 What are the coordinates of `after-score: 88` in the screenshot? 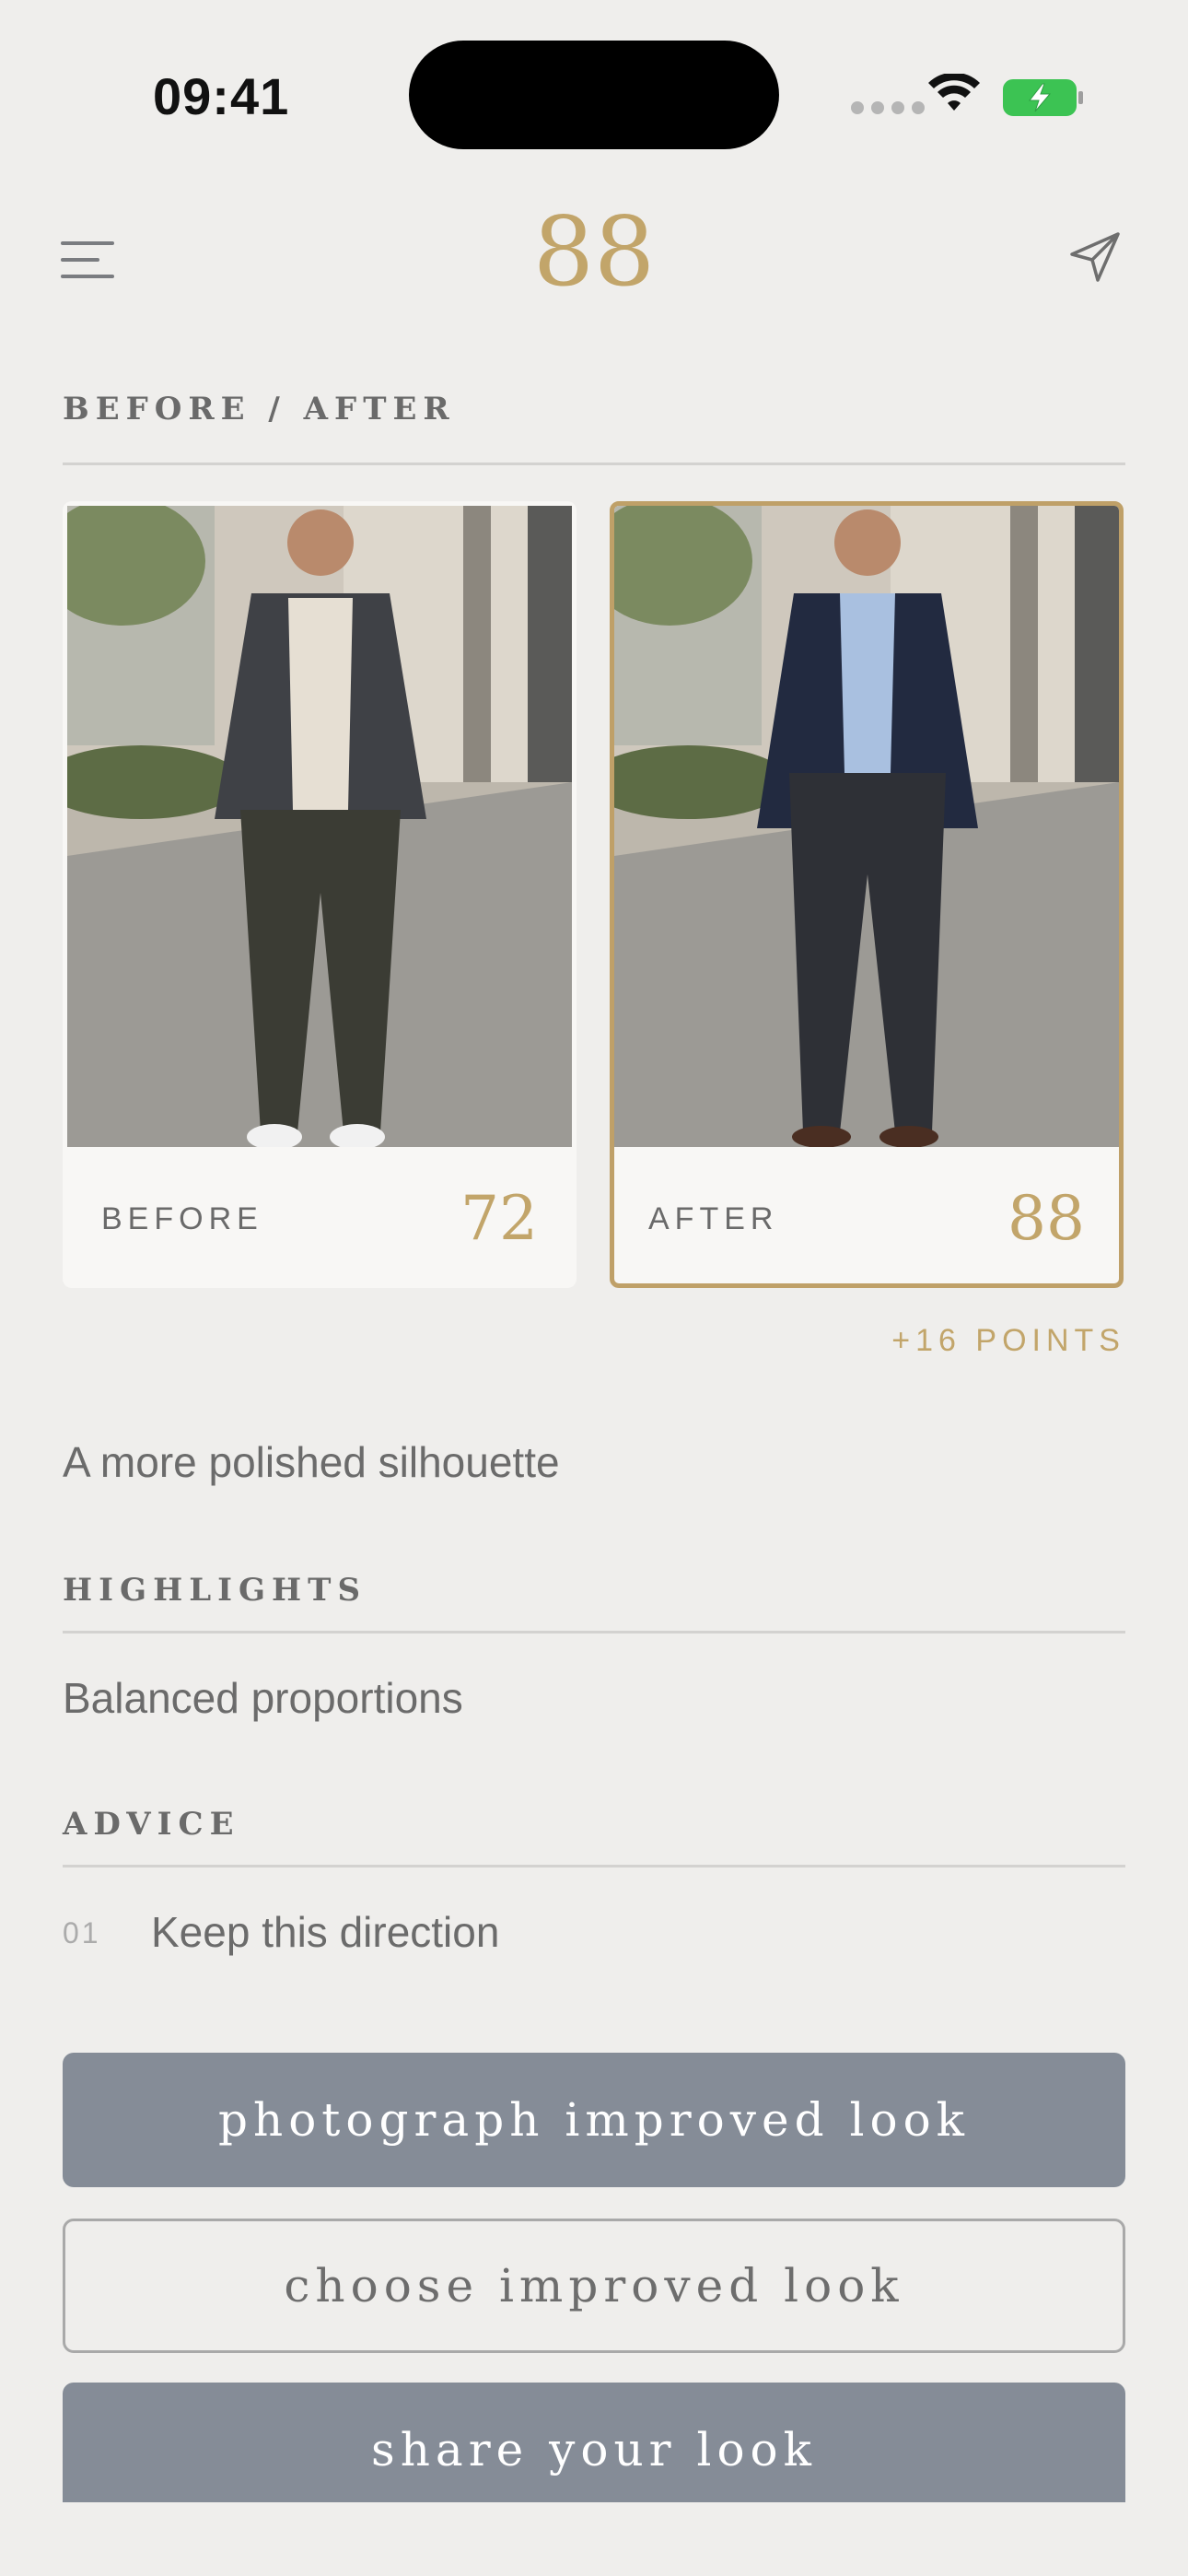 It's located at (1046, 1218).